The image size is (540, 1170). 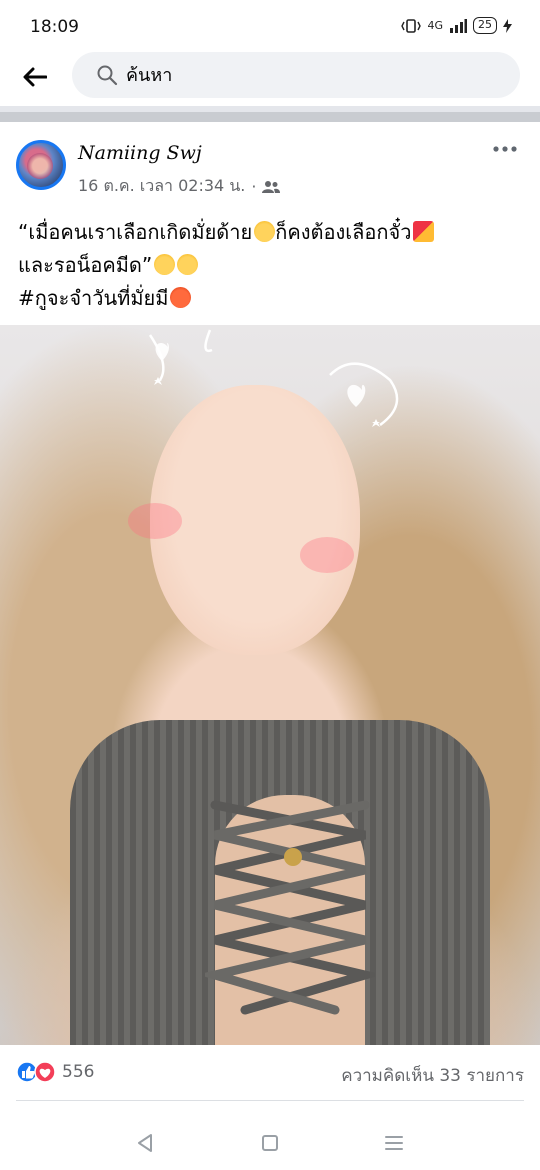 What do you see at coordinates (485, 25) in the screenshot?
I see `battery-indicator: 25` at bounding box center [485, 25].